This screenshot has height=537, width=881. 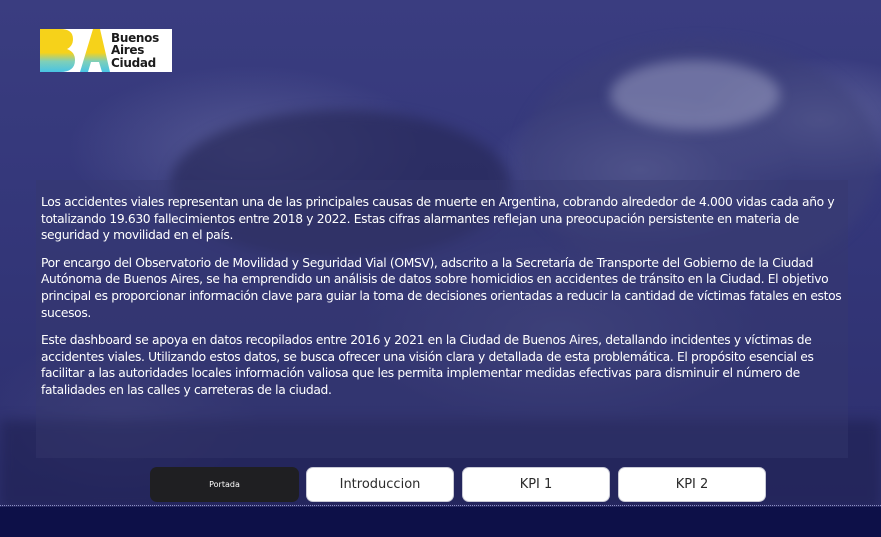 I want to click on nav-button-kpi-2: KPI 2, so click(x=692, y=484).